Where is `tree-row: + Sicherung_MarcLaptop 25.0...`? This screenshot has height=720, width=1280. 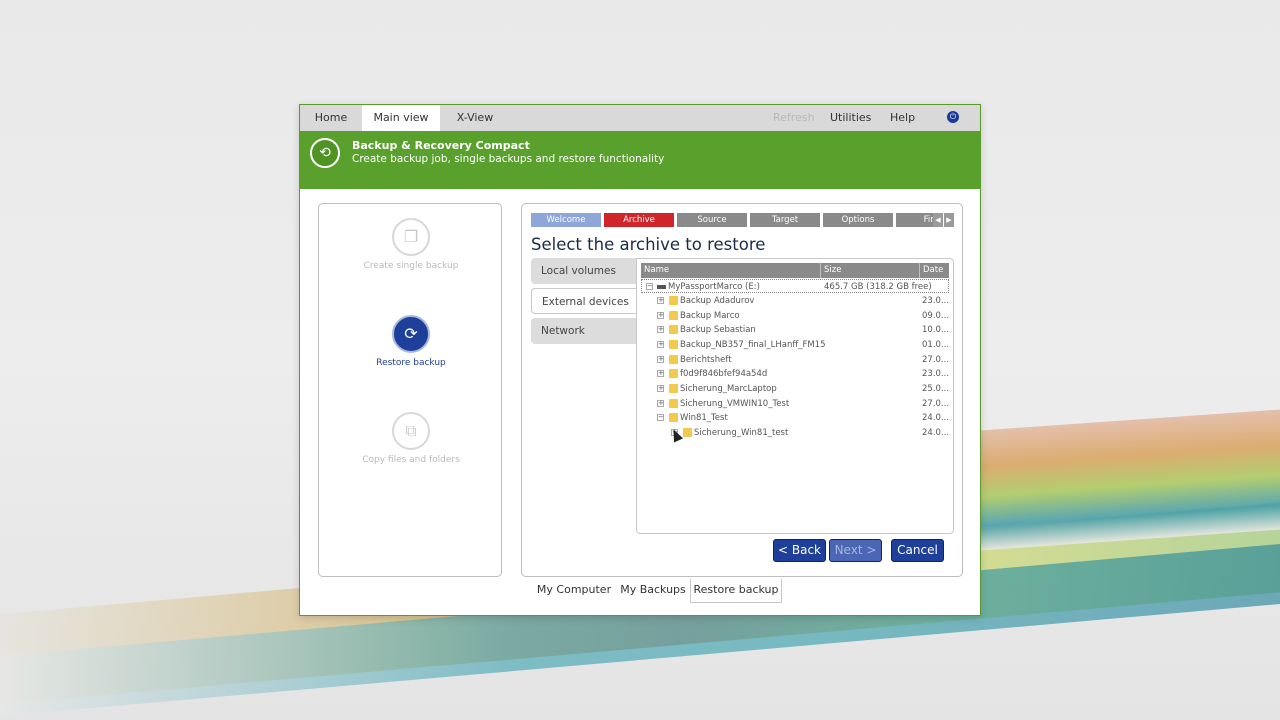
tree-row: + Sicherung_MarcLaptop 25.0... is located at coordinates (795, 389).